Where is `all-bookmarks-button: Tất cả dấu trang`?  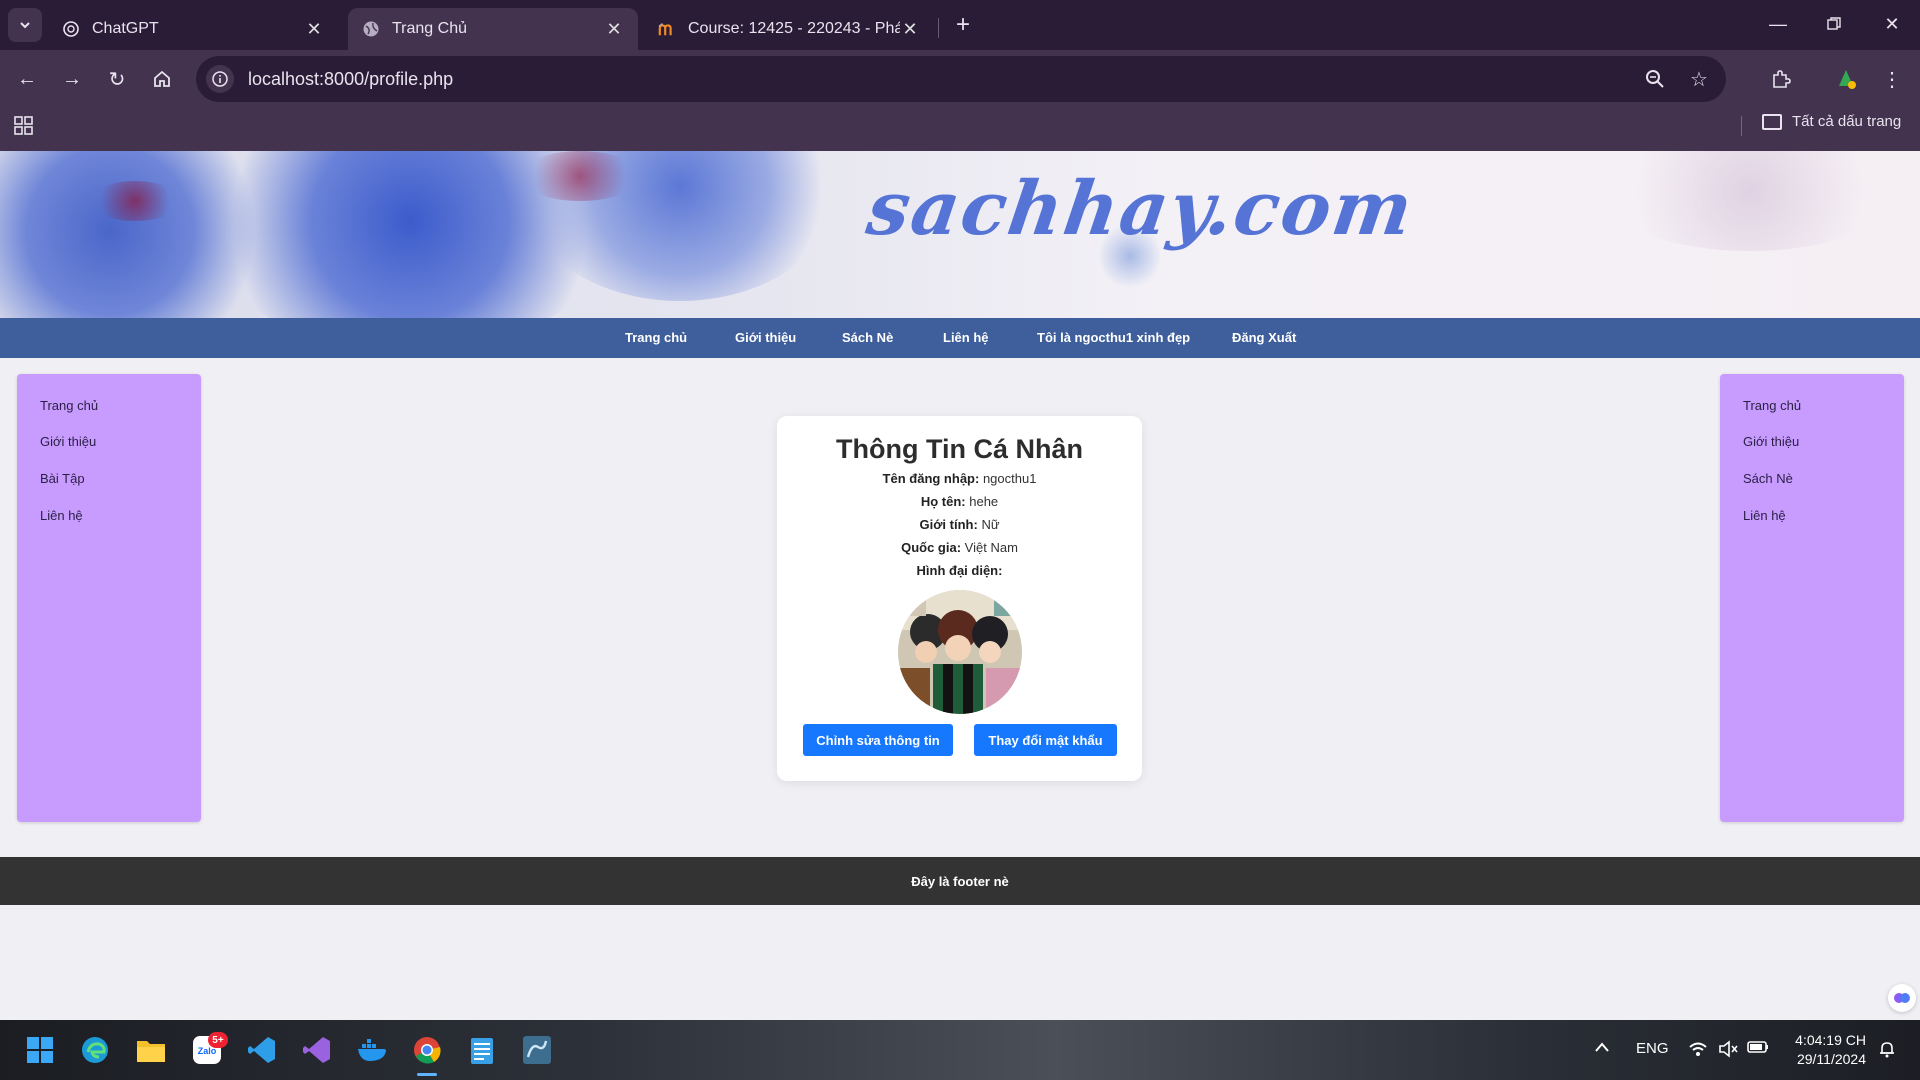
all-bookmarks-button: Tất cả dấu trang is located at coordinates (1831, 121).